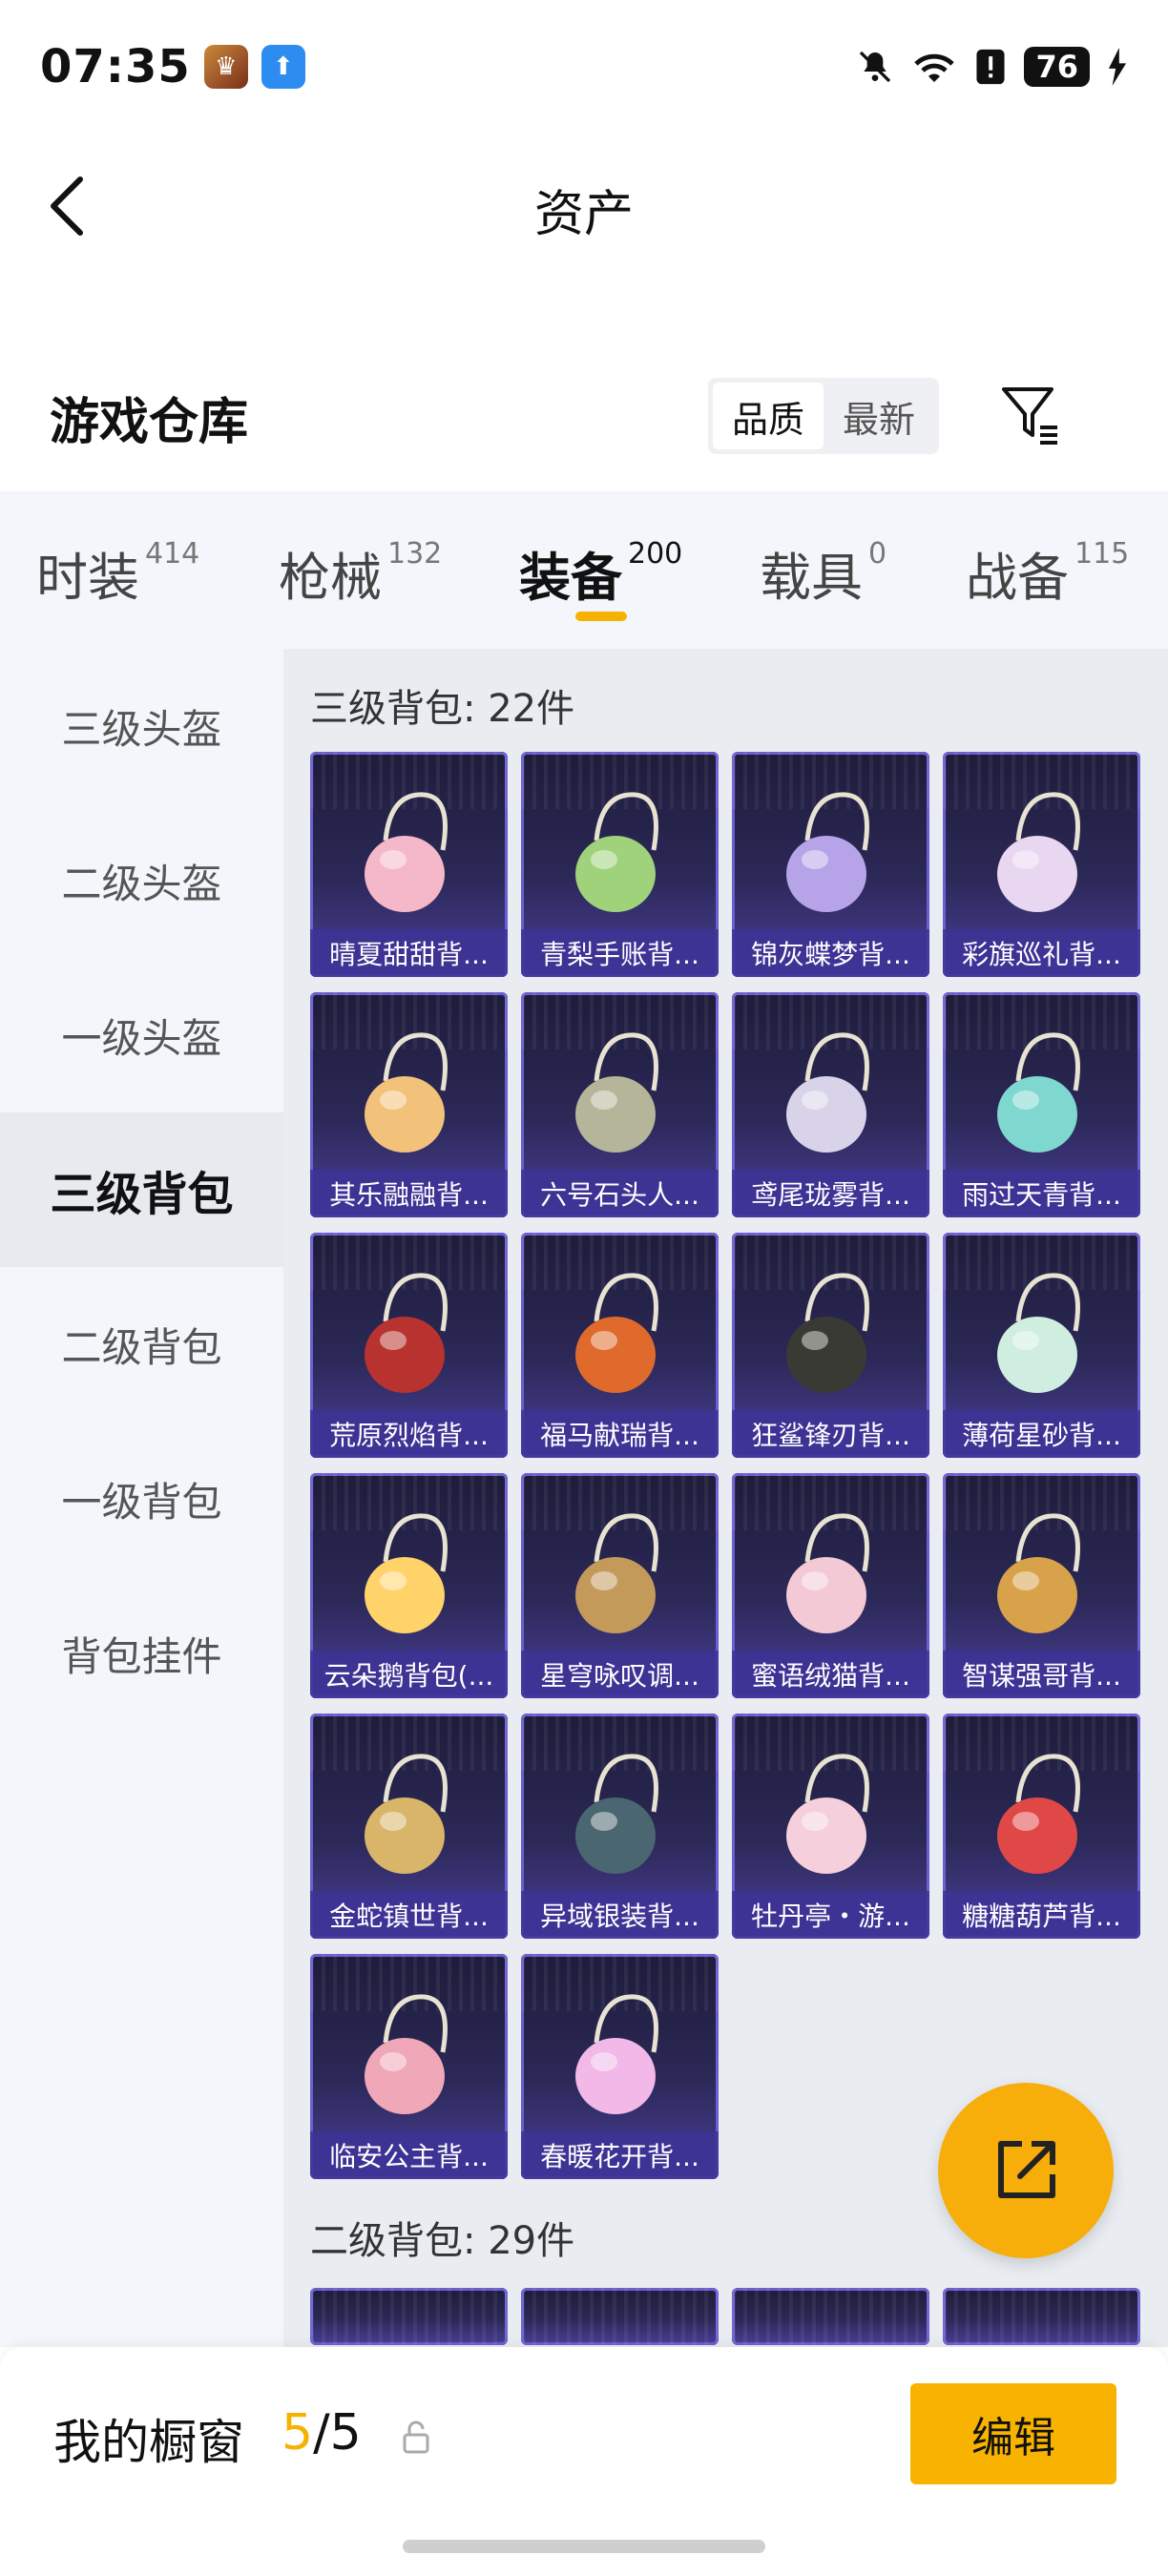 This screenshot has width=1168, height=2576. Describe the element at coordinates (601, 616) in the screenshot. I see `active-tab-indicator` at that location.